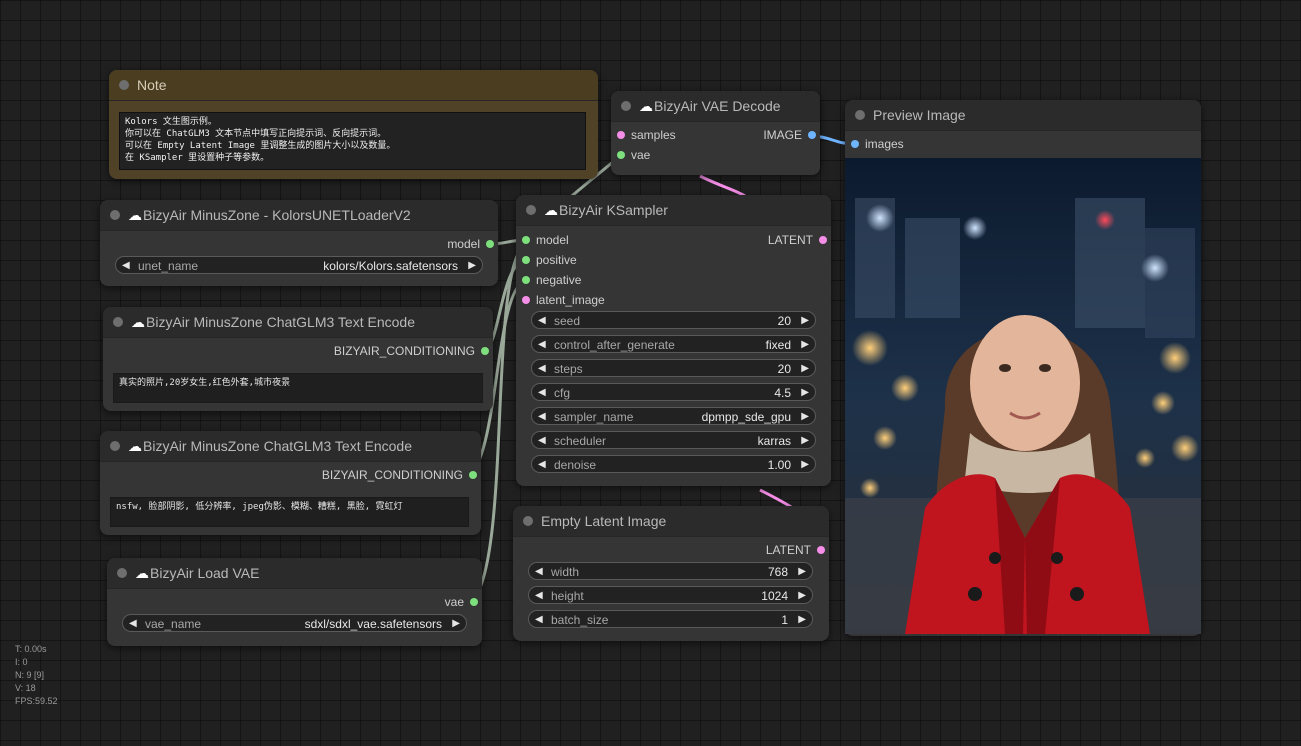  I want to click on widget-height: ◀ height 1024 ▶, so click(670, 595).